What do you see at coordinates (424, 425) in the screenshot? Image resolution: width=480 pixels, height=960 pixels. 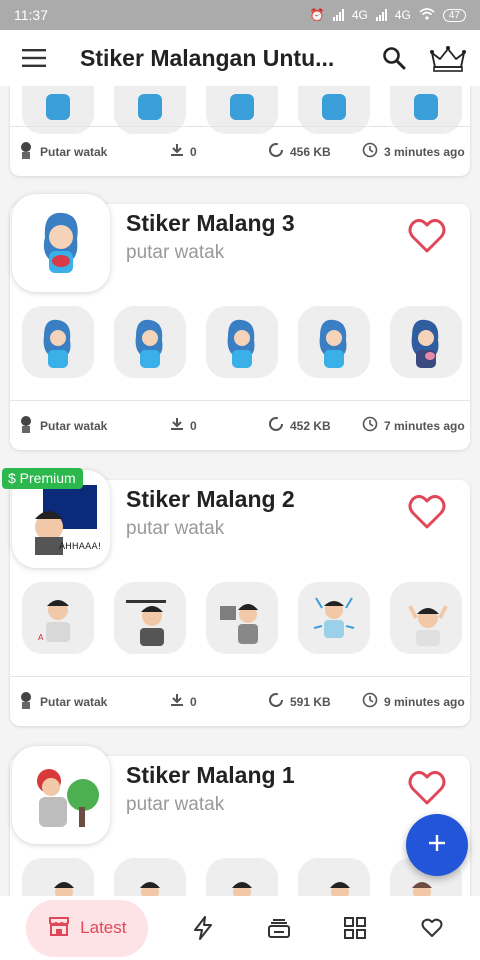 I see `meta-time: 7 minutes ago` at bounding box center [424, 425].